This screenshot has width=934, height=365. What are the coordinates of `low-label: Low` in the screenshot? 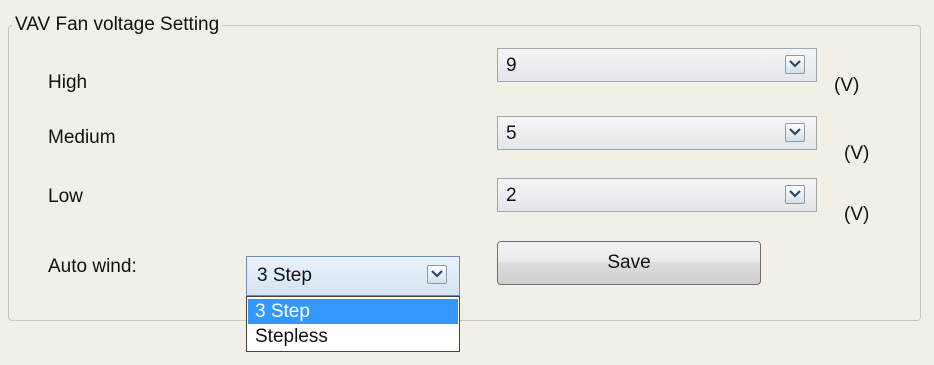 It's located at (65, 196).